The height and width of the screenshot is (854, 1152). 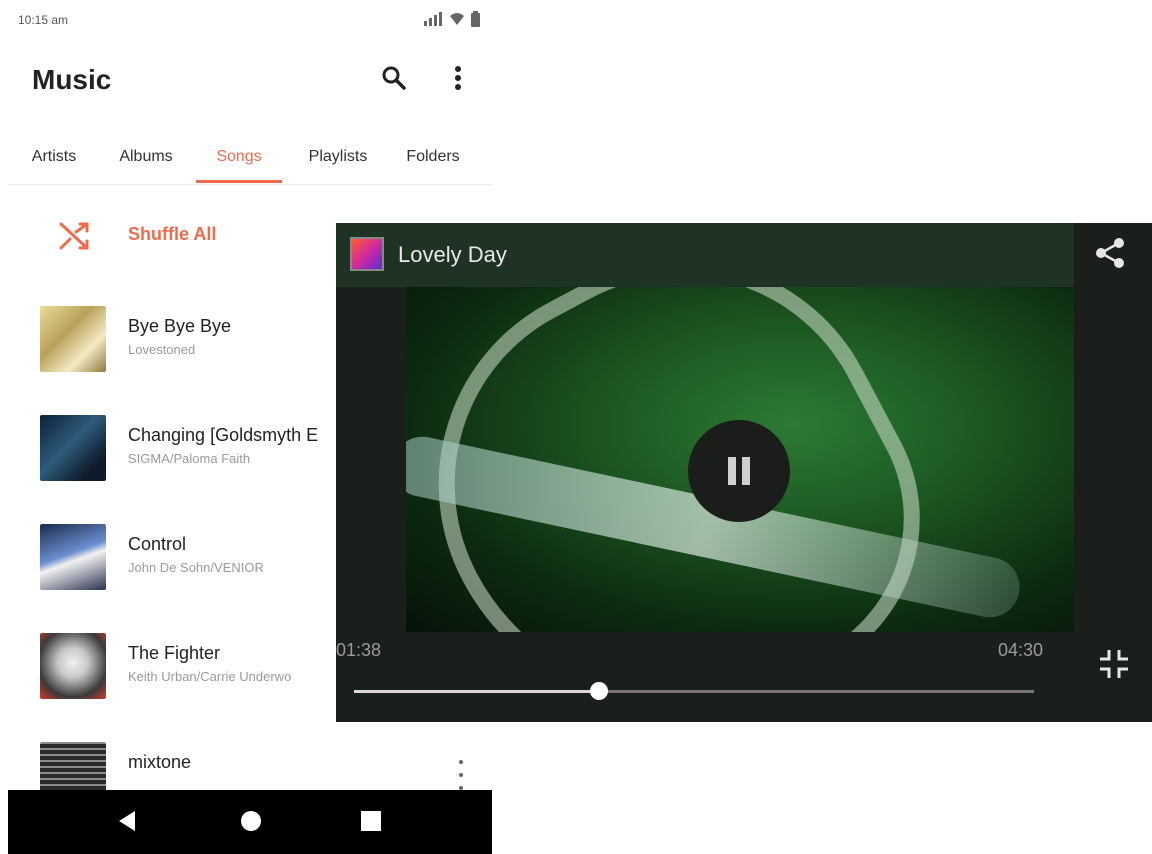 I want to click on app-bar: Music, so click(x=250, y=80).